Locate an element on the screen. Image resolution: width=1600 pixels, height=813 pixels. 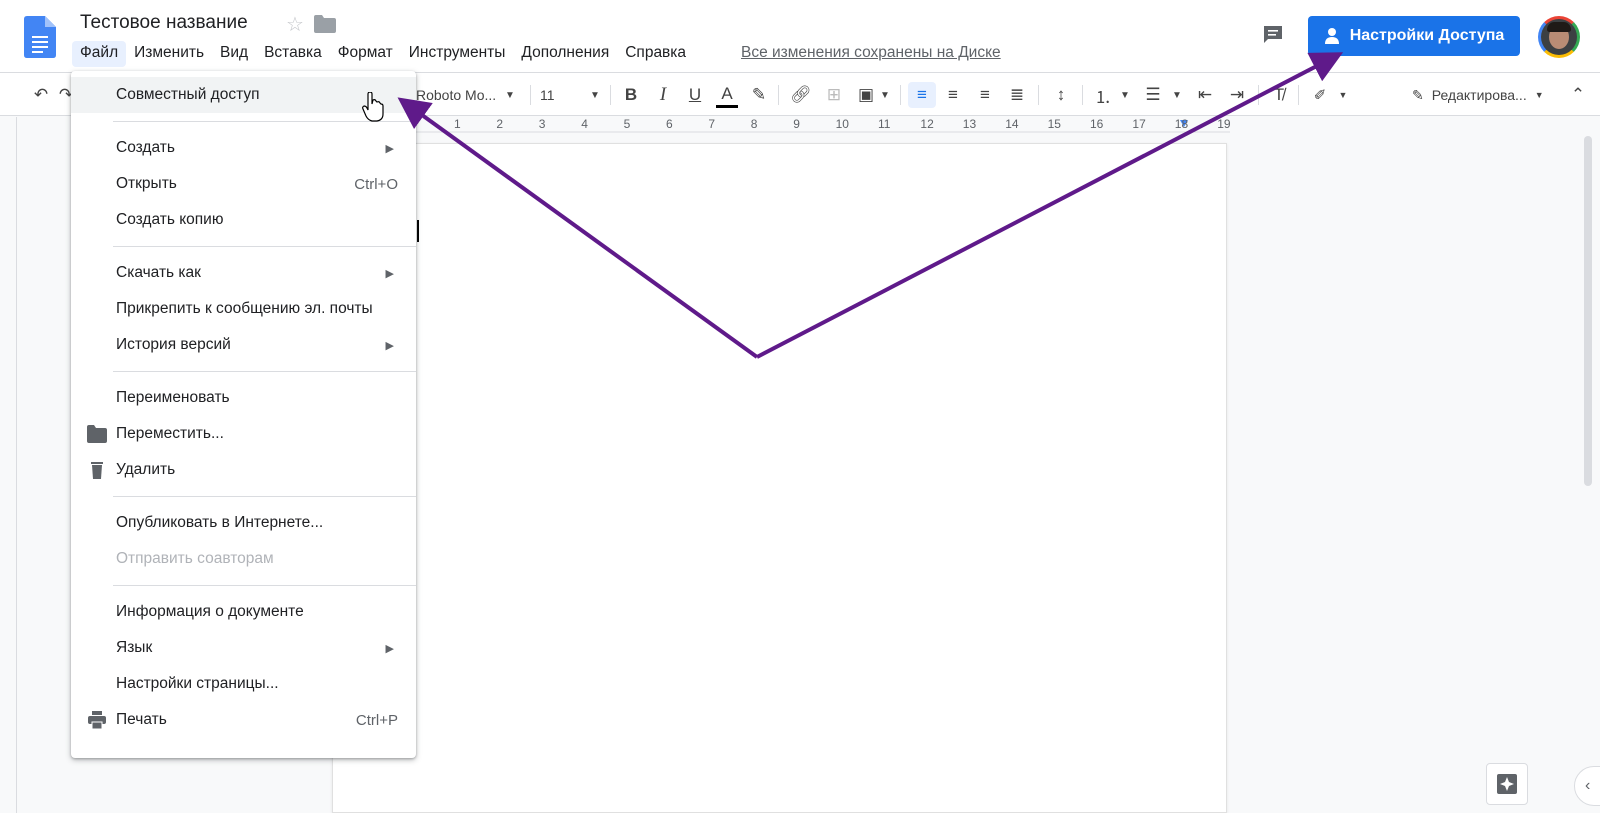
pen-icon: ✐ is located at coordinates (1320, 95).